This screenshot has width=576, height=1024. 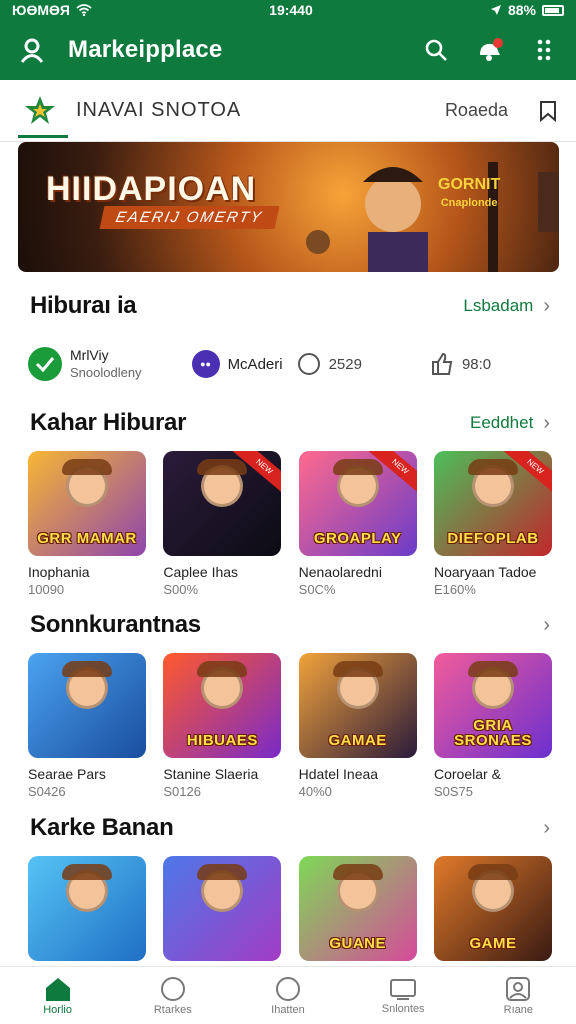 I want to click on banner-subline: EAERIJ OMERTY, so click(x=189, y=217).